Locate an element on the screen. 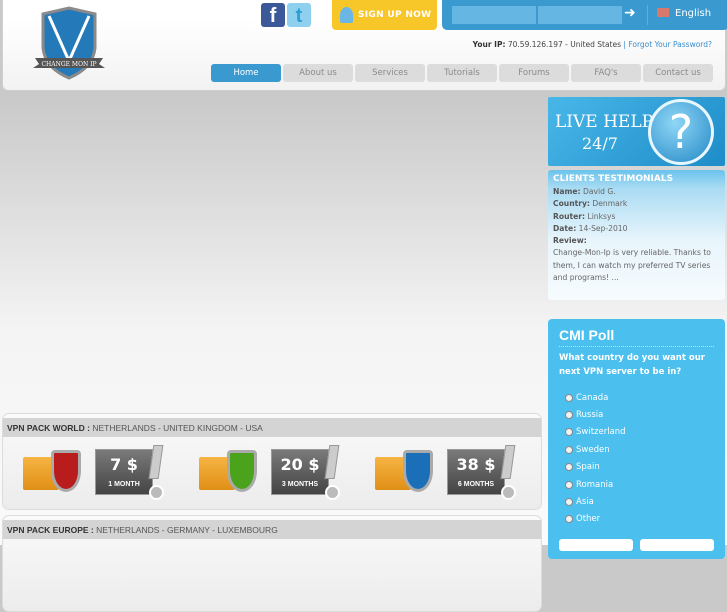  username-input is located at coordinates (494, 15).